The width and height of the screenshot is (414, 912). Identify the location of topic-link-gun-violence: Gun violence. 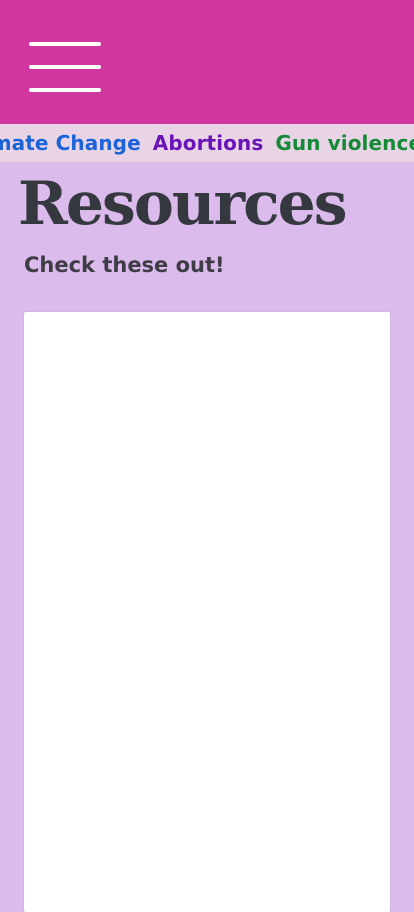
(344, 143).